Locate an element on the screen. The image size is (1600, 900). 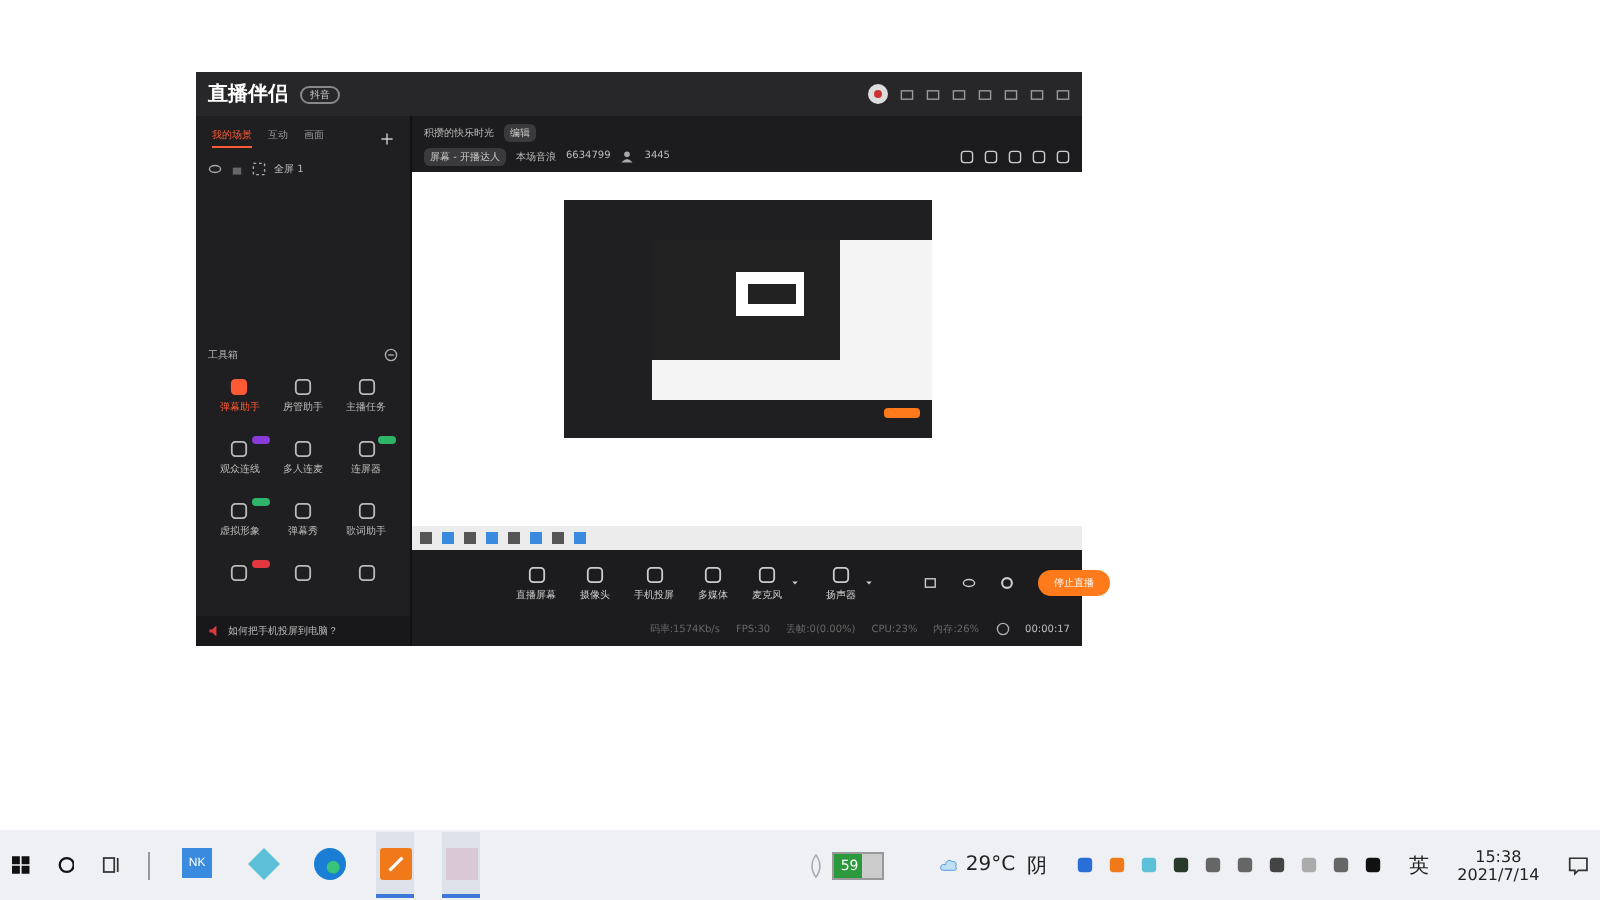
weather-temperature: 29°C is located at coordinates (990, 865).